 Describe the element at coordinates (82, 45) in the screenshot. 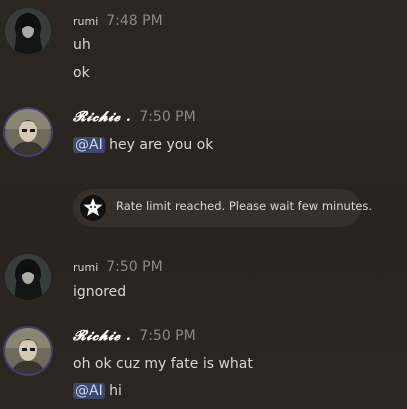

I see `message-text: uh` at that location.